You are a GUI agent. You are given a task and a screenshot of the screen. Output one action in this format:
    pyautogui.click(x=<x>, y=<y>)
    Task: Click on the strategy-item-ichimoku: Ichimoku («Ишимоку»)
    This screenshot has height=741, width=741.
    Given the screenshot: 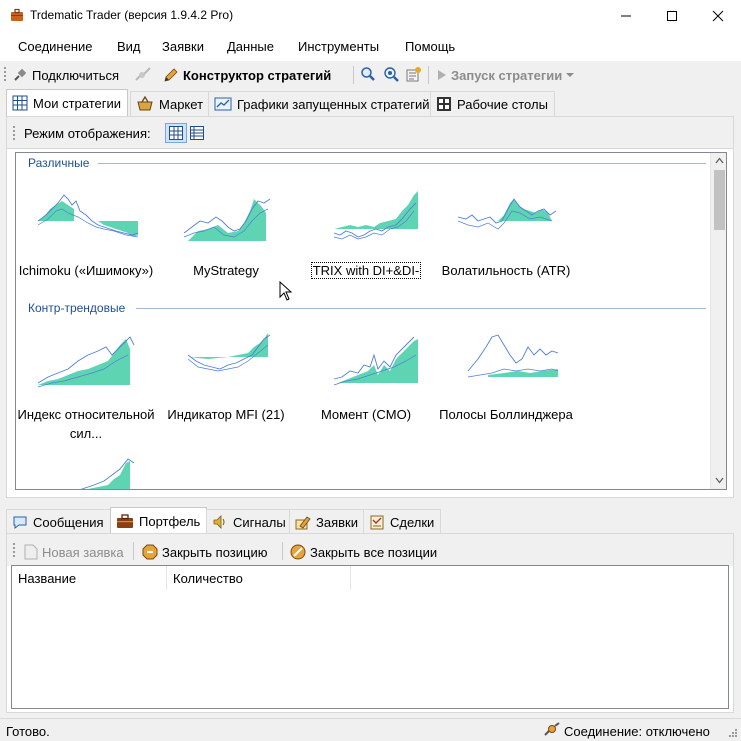 What is the action you would take?
    pyautogui.click(x=86, y=238)
    